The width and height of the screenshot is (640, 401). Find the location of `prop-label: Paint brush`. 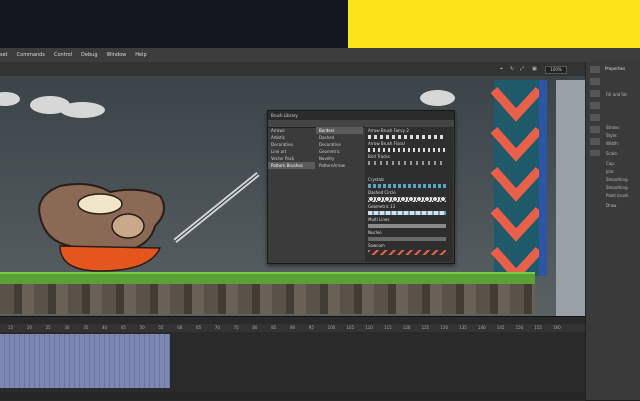

prop-label: Paint brush is located at coordinates (617, 195).